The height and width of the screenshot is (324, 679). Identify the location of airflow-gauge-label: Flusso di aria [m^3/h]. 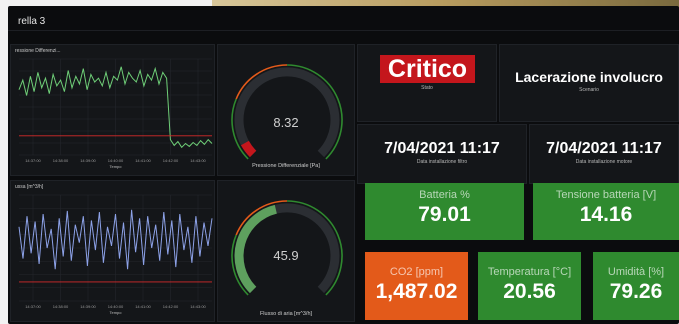
(286, 314).